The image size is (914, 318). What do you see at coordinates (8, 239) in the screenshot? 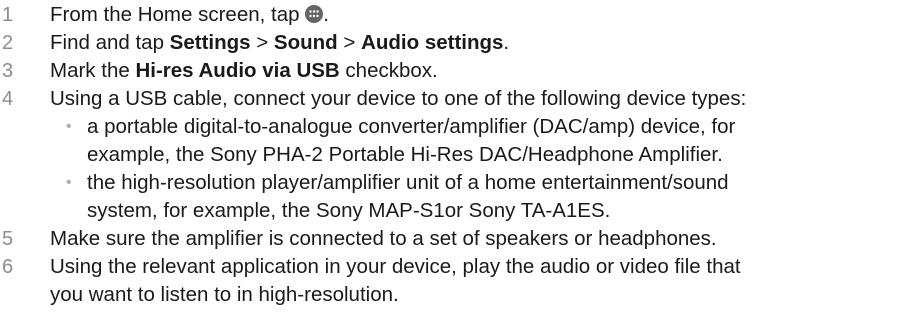
I see `step-number: 5` at bounding box center [8, 239].